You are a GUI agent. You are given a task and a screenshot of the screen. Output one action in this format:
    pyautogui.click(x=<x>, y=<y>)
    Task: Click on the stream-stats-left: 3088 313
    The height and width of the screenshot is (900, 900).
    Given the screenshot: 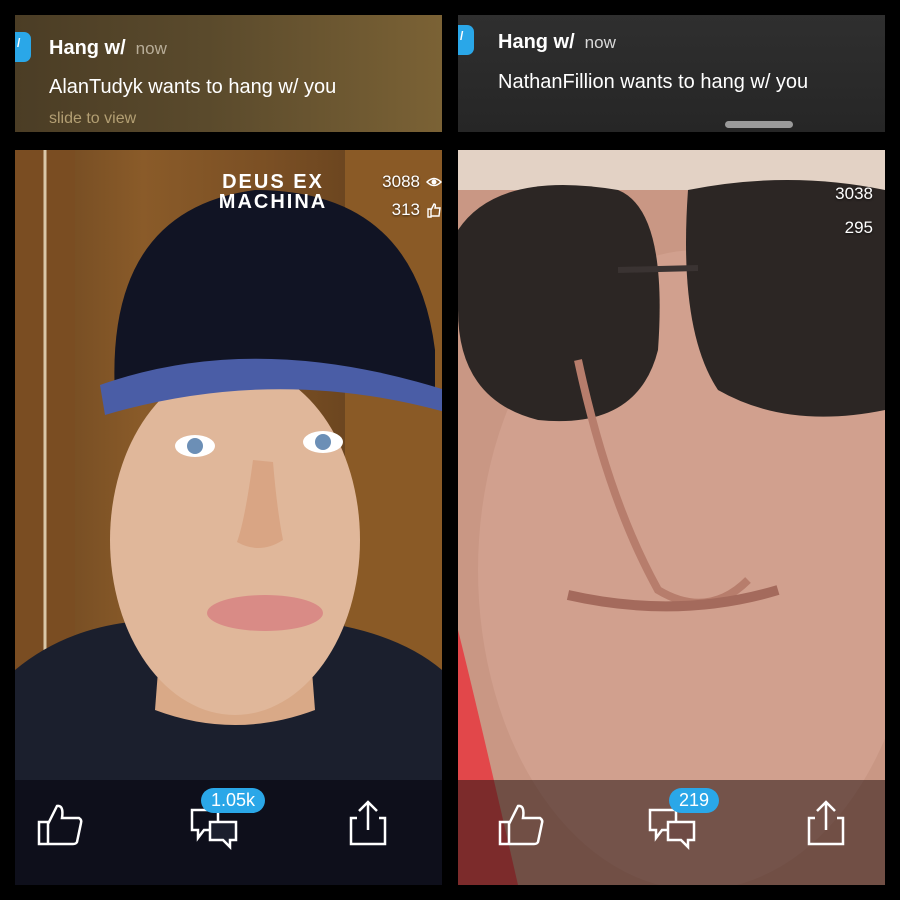 What is the action you would take?
    pyautogui.click(x=412, y=196)
    